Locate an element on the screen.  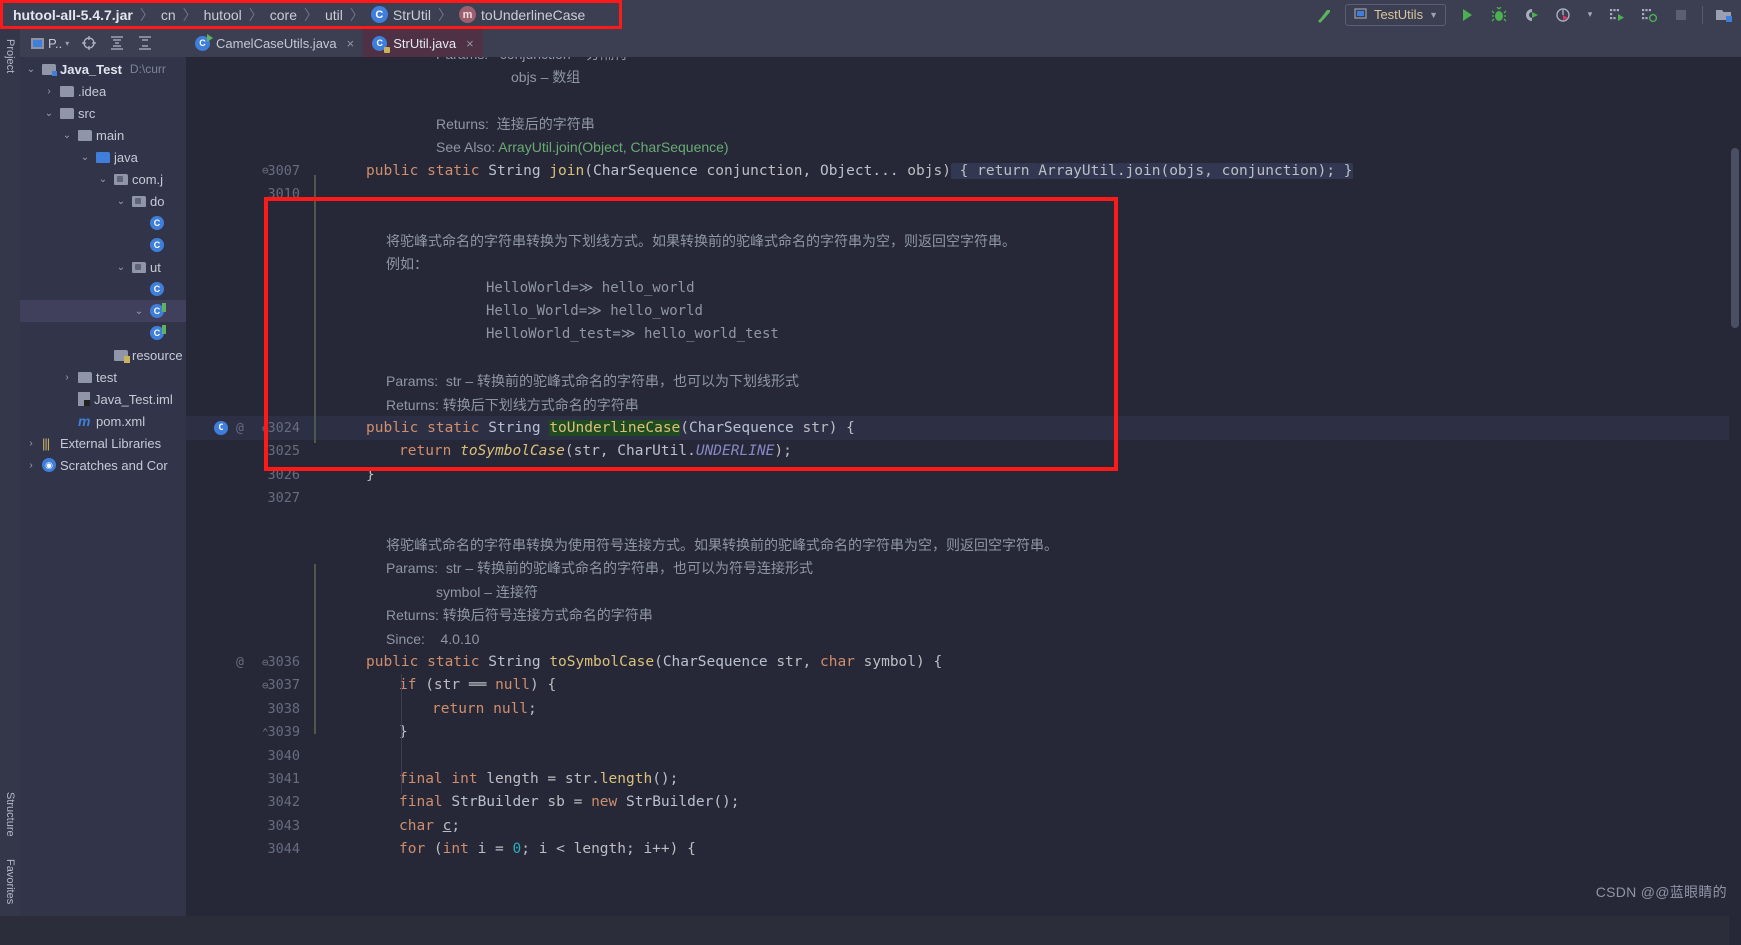
code-line: 3037⊖if (str ══ null) { is located at coordinates (963, 685).